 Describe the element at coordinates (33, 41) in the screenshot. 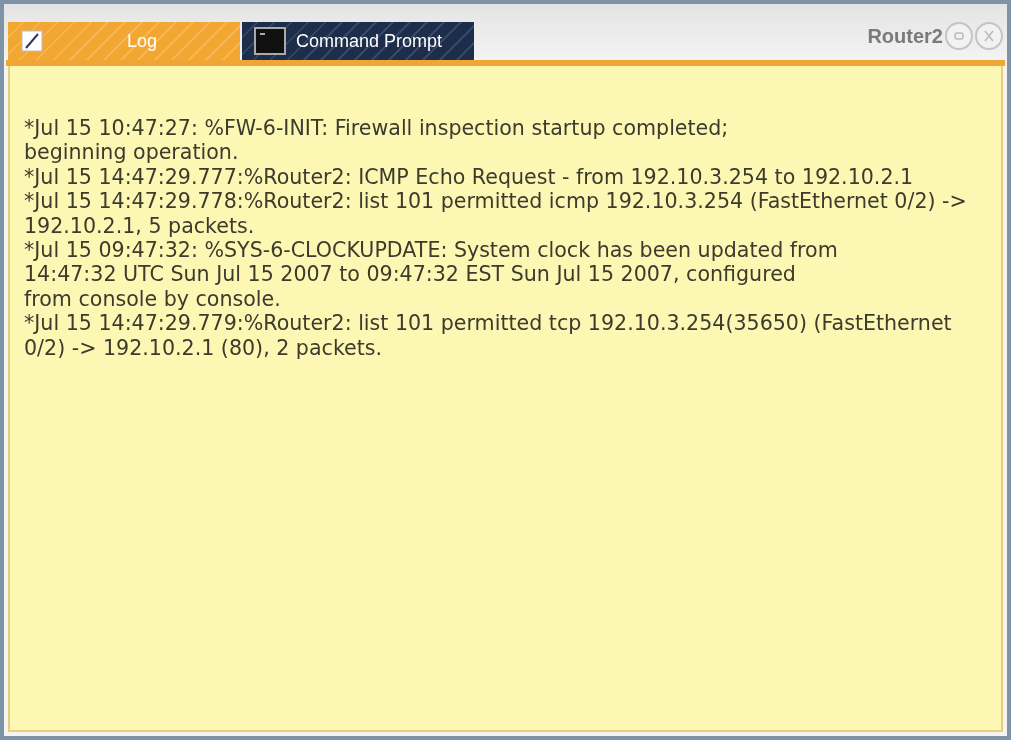

I see `notepad-icon` at that location.